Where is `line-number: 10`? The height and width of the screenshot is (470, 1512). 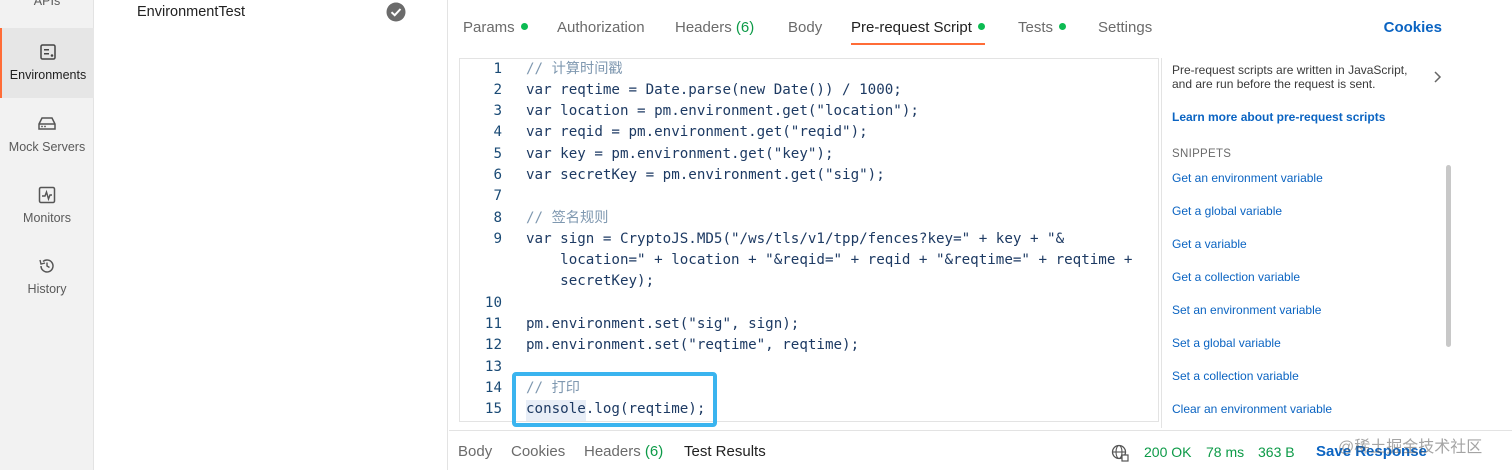 line-number: 10 is located at coordinates (493, 303).